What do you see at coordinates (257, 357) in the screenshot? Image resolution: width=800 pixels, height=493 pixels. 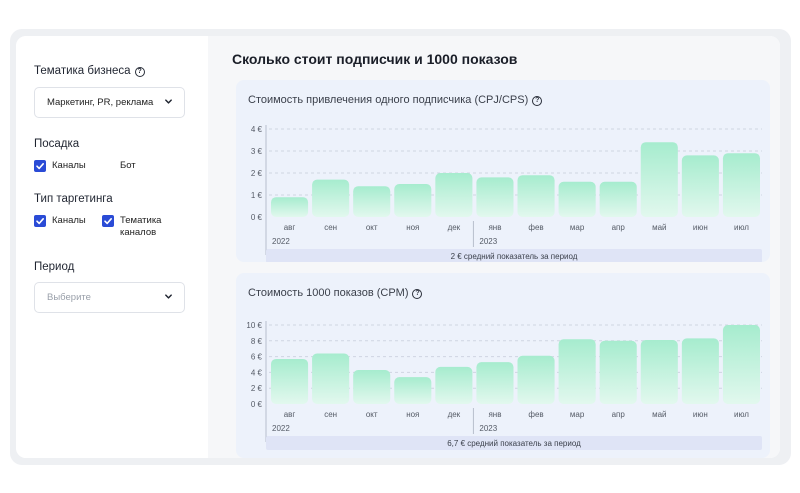 I see `y-tick-label: 6 €` at bounding box center [257, 357].